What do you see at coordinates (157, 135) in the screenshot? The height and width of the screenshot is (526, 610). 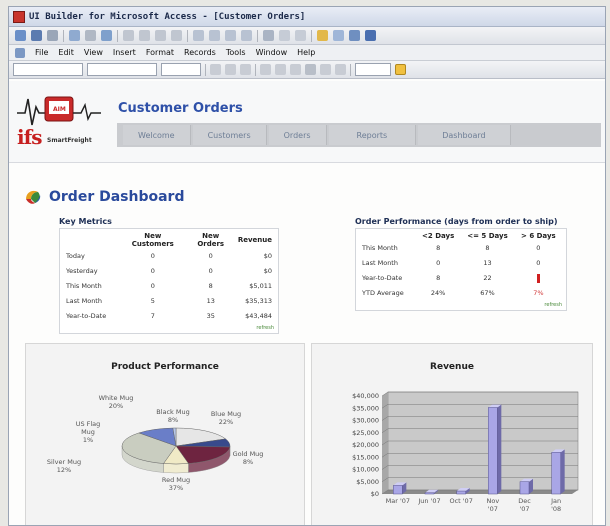 I see `nav-tab-welcome: Welcome` at bounding box center [157, 135].